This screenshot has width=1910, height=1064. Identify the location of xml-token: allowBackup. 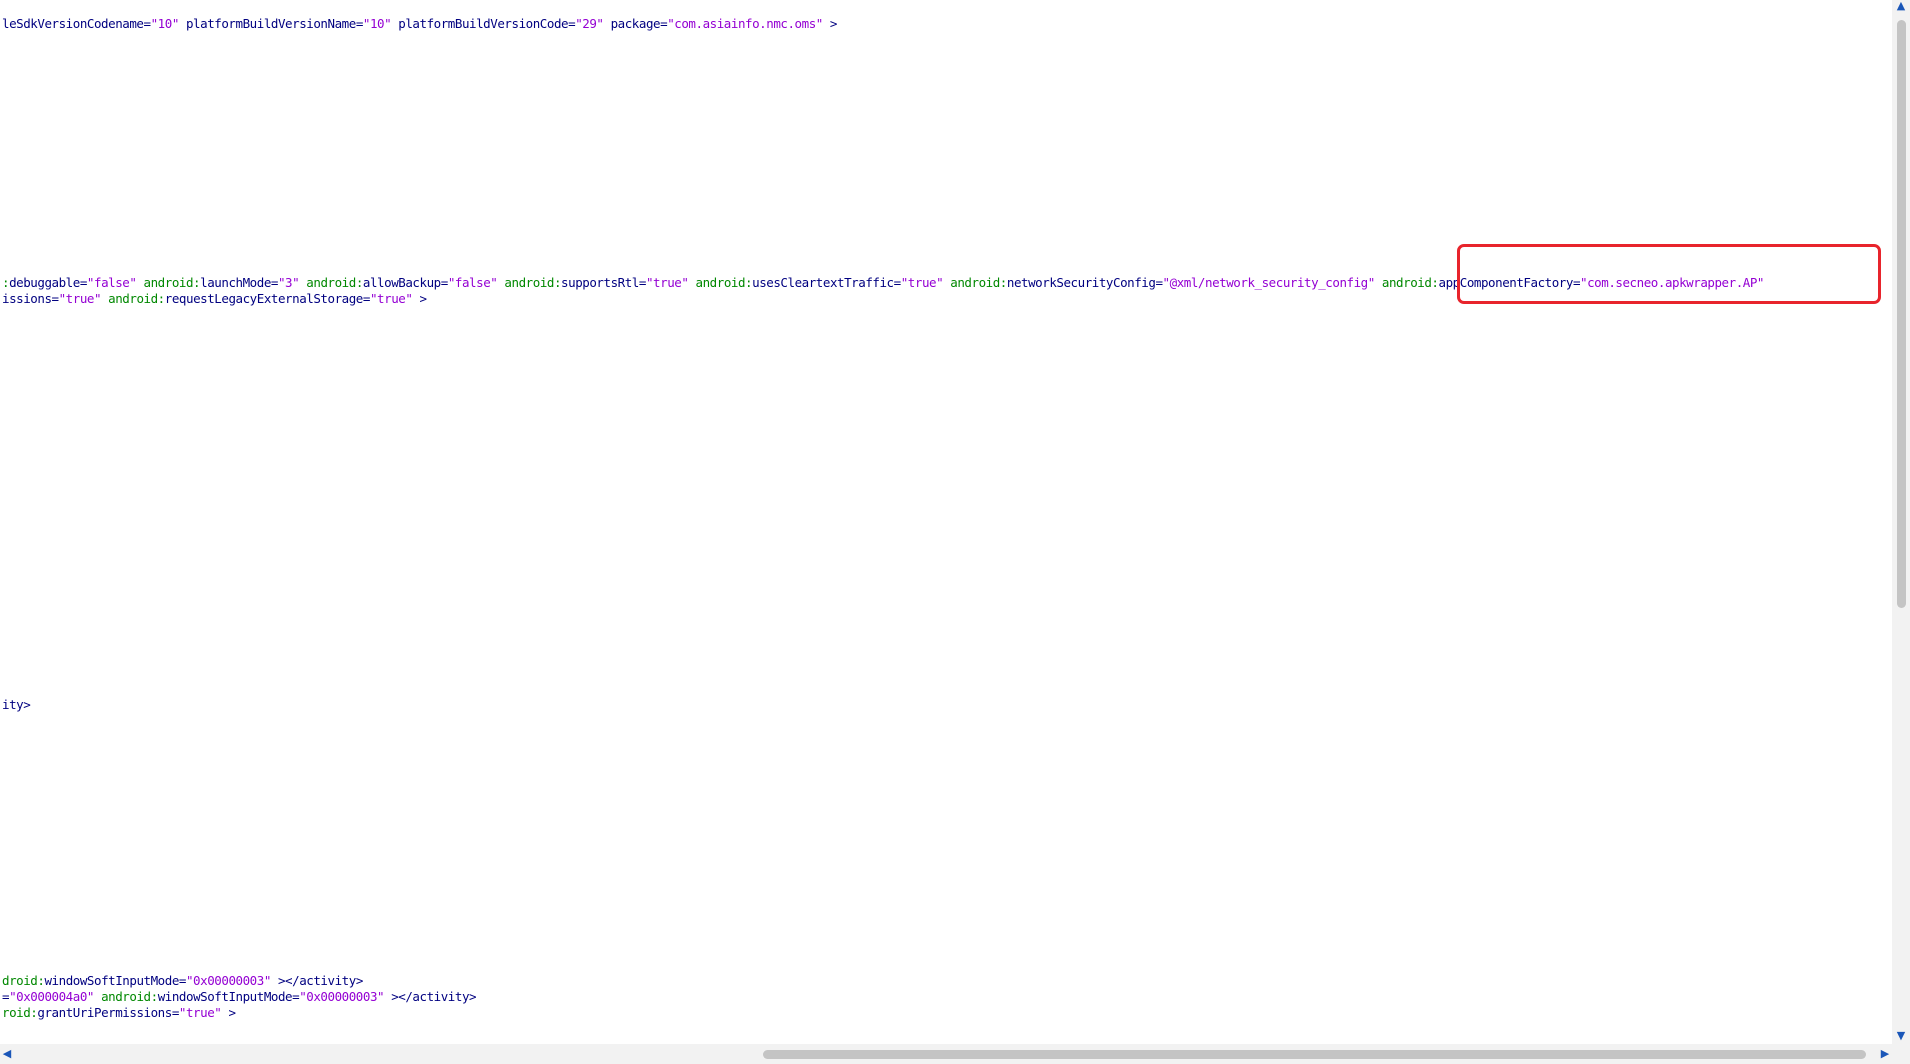
(401, 282).